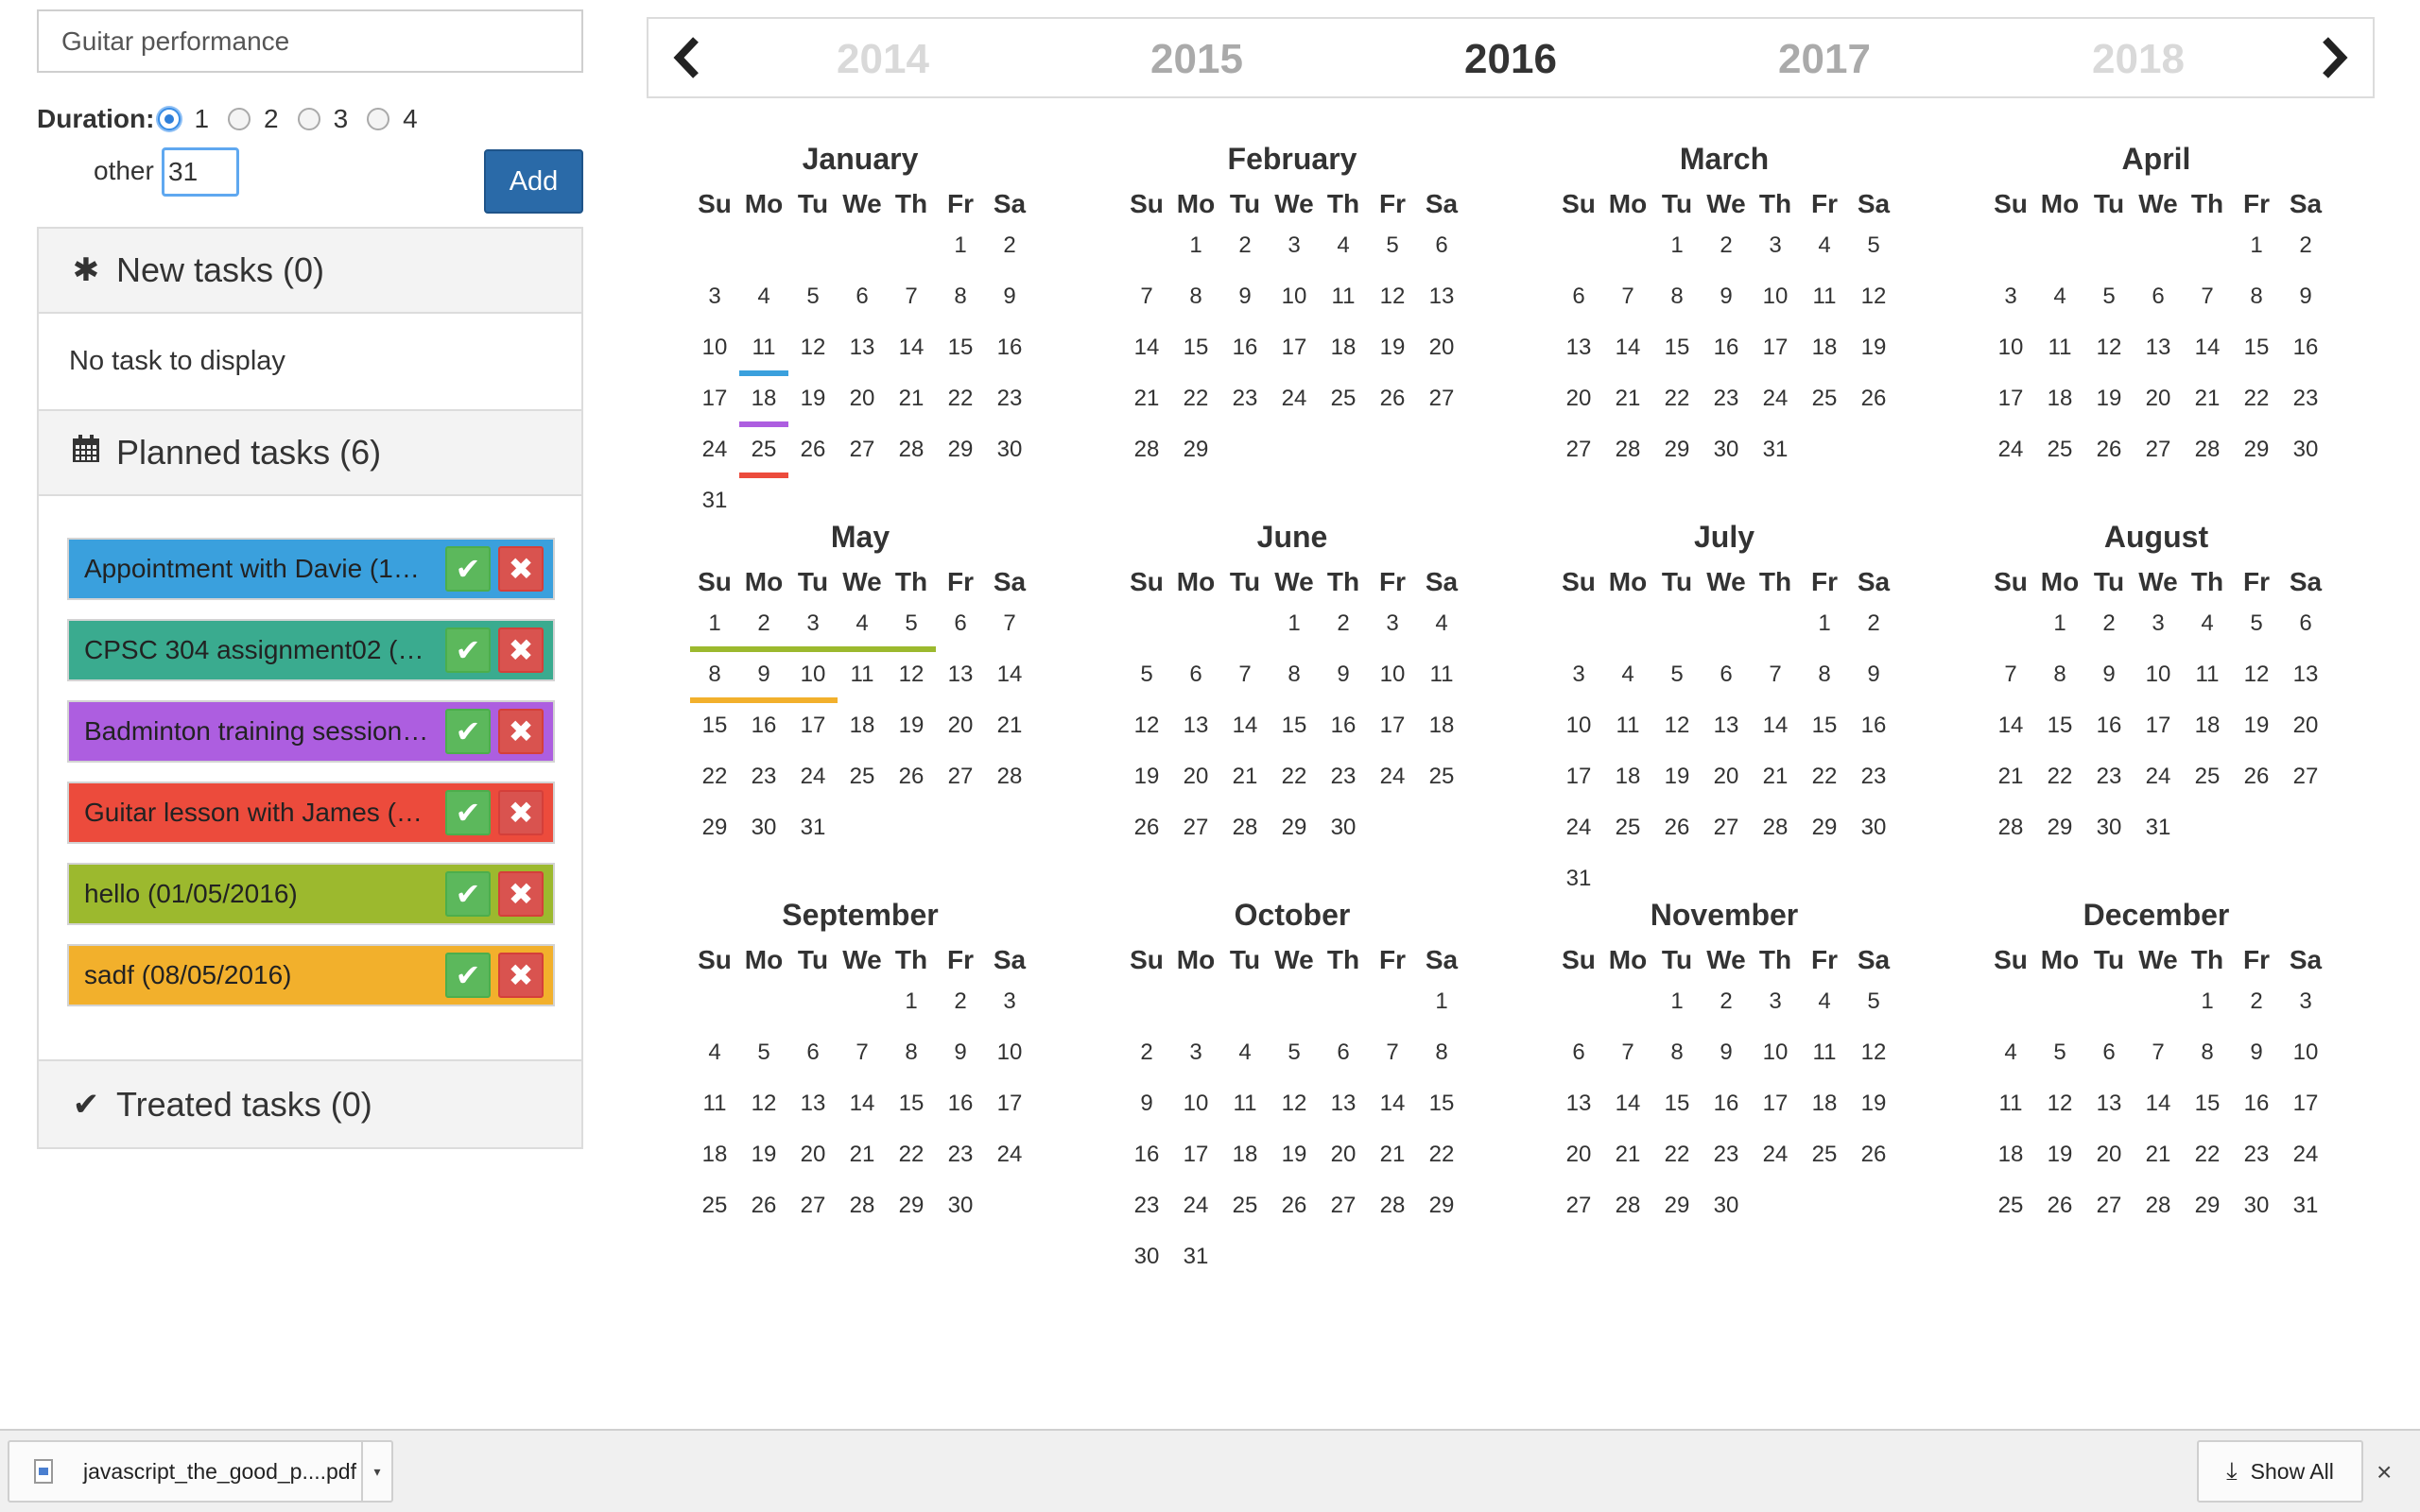 The height and width of the screenshot is (1512, 2420). Describe the element at coordinates (311, 569) in the screenshot. I see `task-item: Appointment with Davie (1… ✔ ✖` at that location.